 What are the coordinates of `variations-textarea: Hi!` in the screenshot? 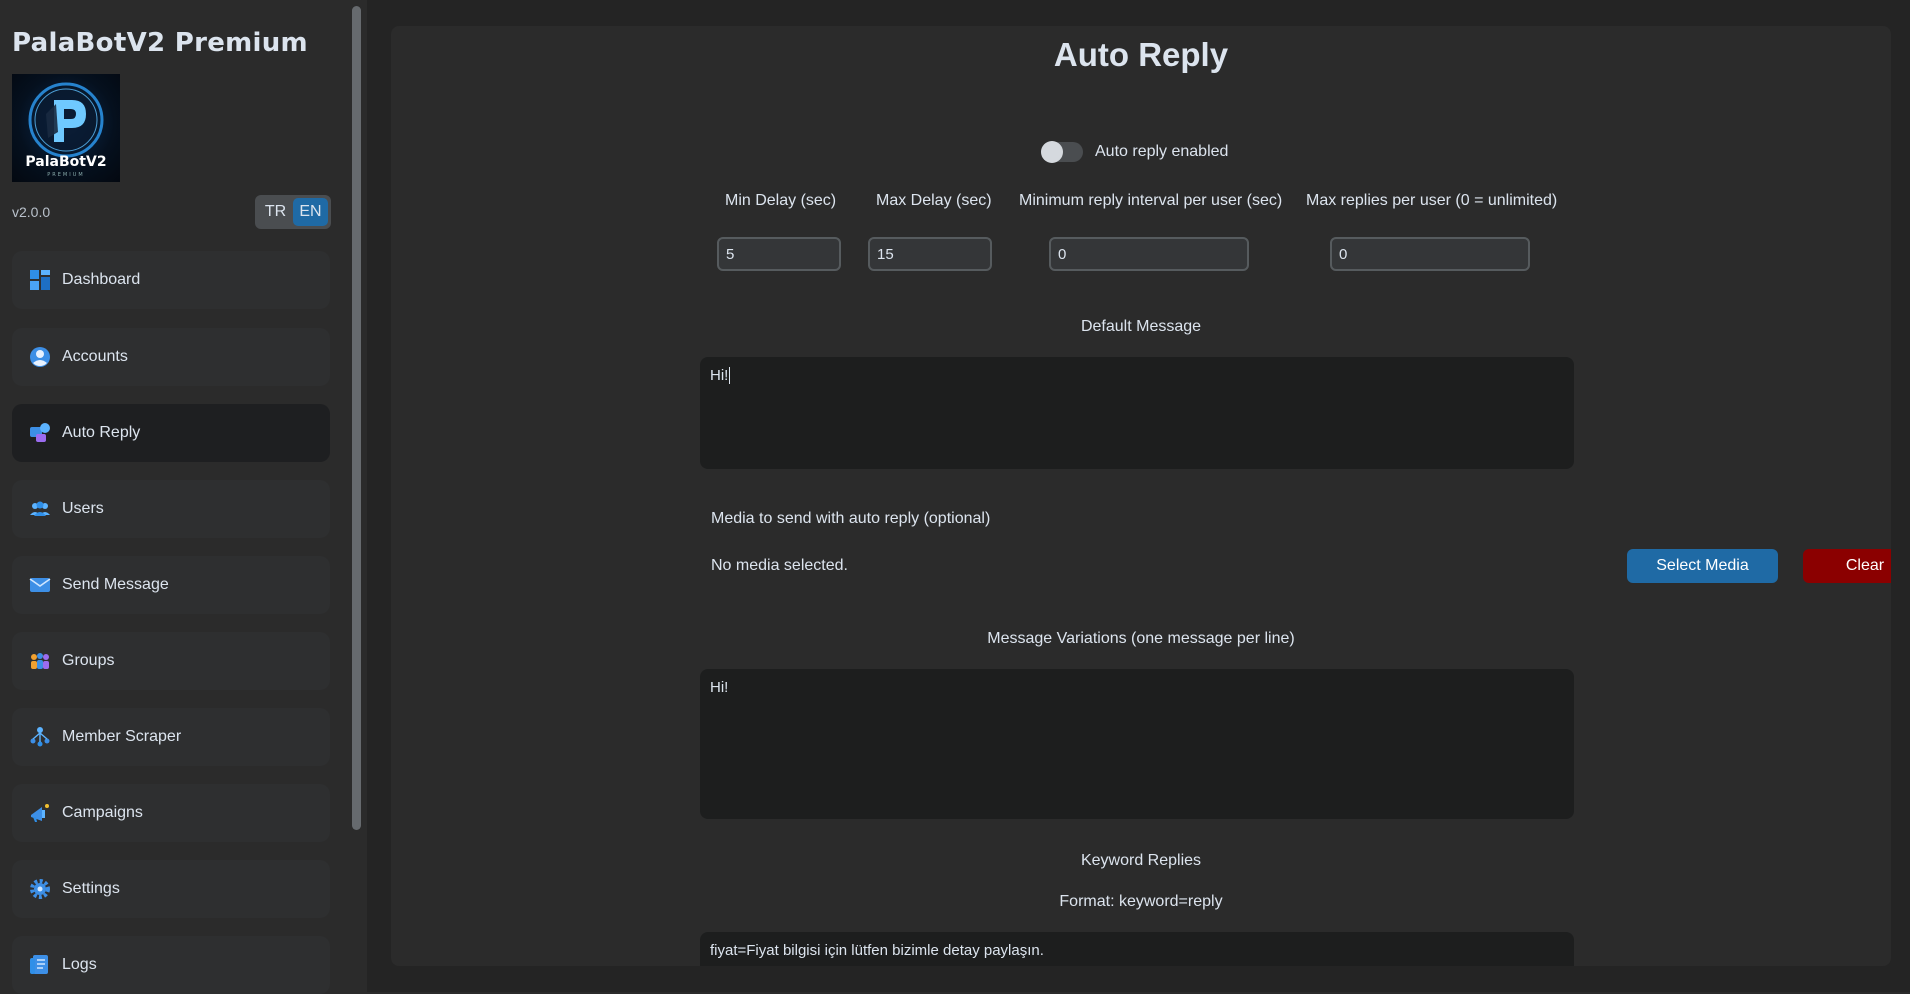 It's located at (1137, 744).